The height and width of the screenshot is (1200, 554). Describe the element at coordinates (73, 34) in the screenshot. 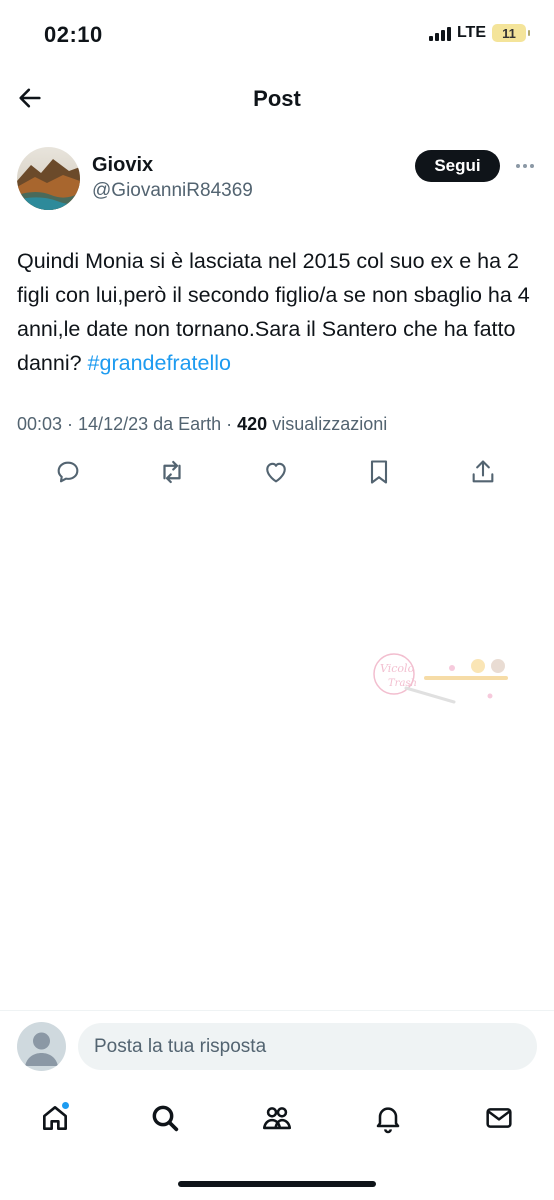

I see `status-time: 02:10` at that location.